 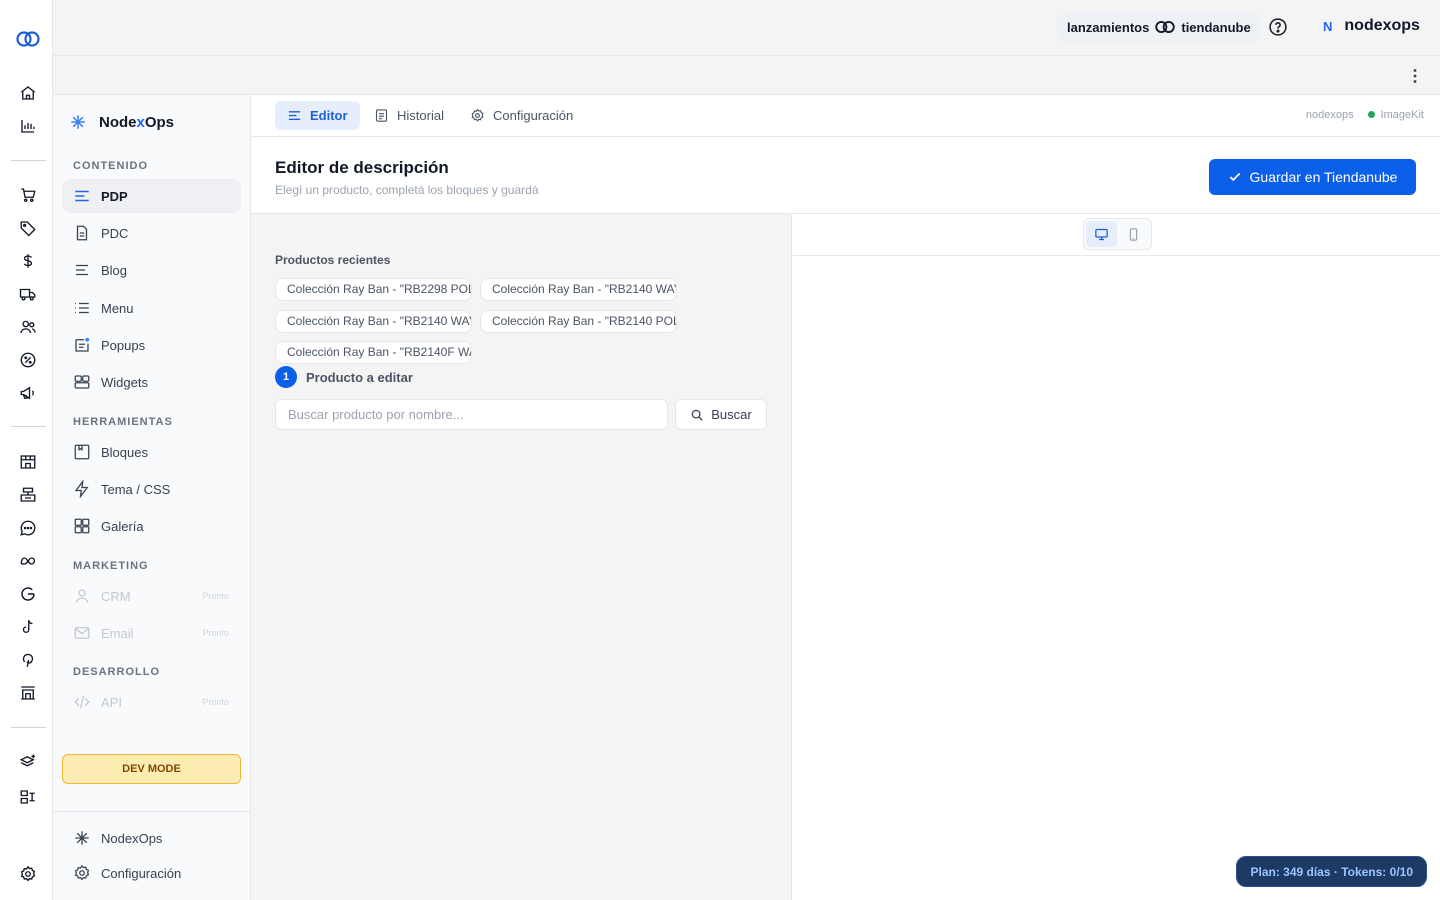 I want to click on sidebar-item-label: API, so click(x=111, y=702).